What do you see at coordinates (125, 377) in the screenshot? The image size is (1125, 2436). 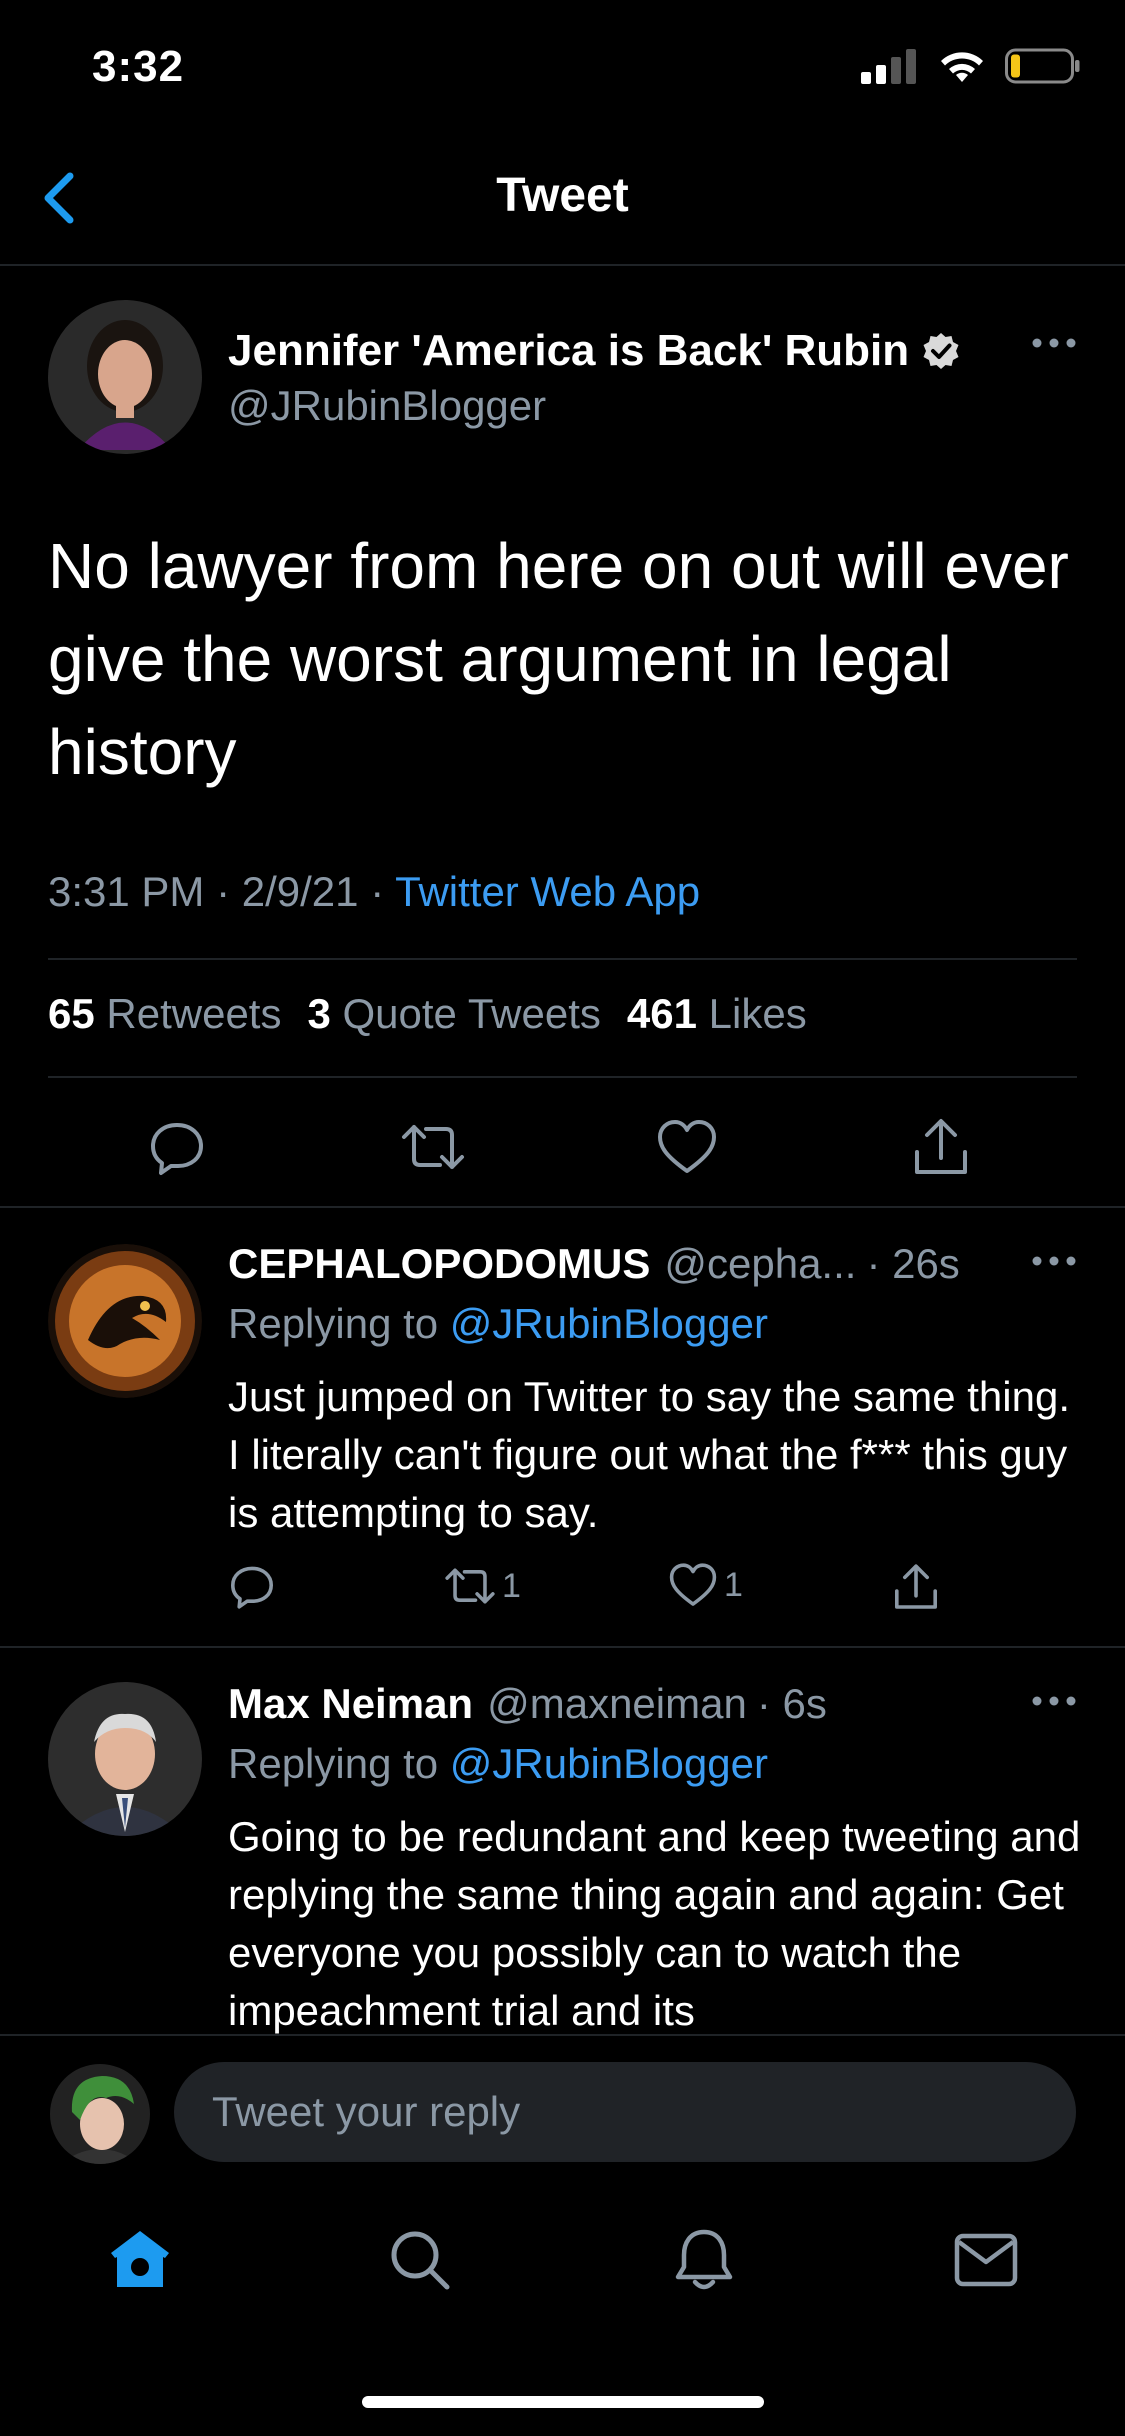 I see `author-avatar` at bounding box center [125, 377].